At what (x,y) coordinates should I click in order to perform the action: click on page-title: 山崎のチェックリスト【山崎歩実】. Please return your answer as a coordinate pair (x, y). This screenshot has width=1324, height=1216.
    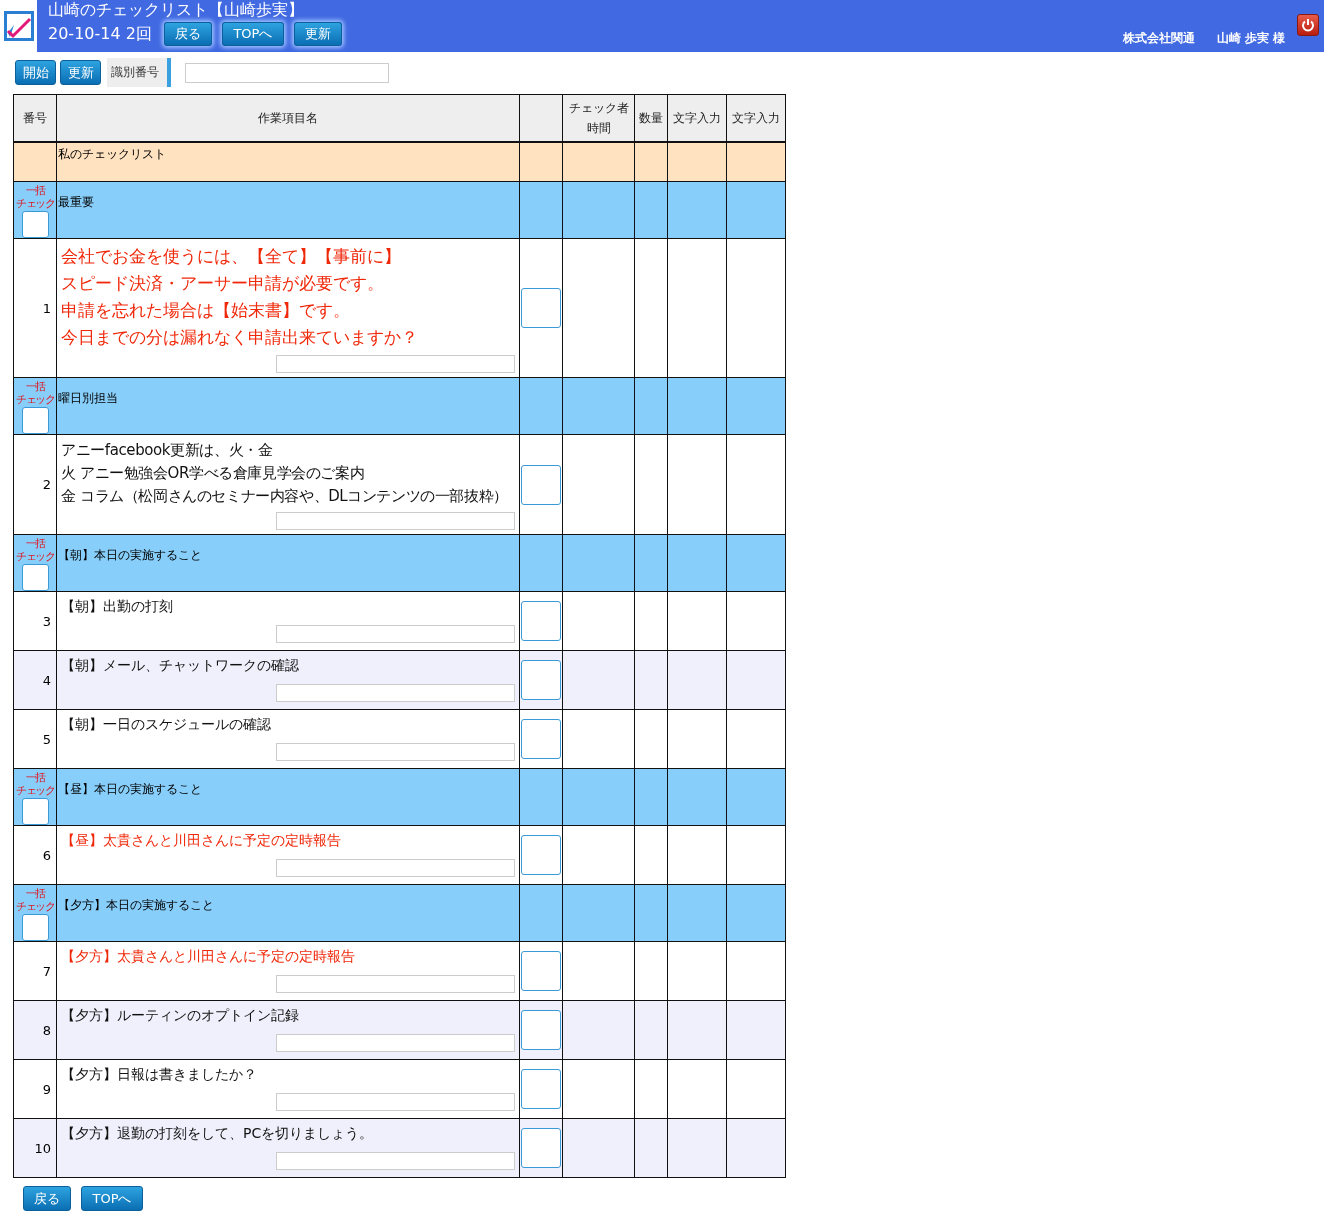
    Looking at the image, I should click on (176, 10).